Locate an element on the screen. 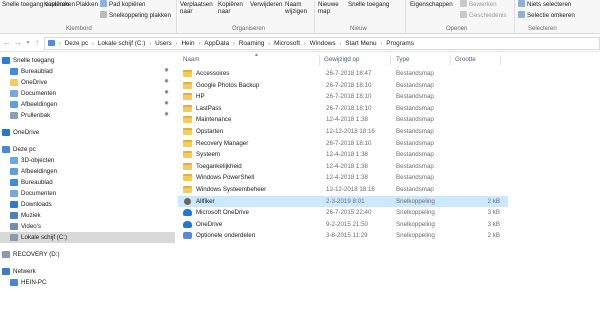 This screenshot has width=600, height=318. file-row: Systeem 12-4-2018 1:38 Bestandsmap is located at coordinates (343, 155).